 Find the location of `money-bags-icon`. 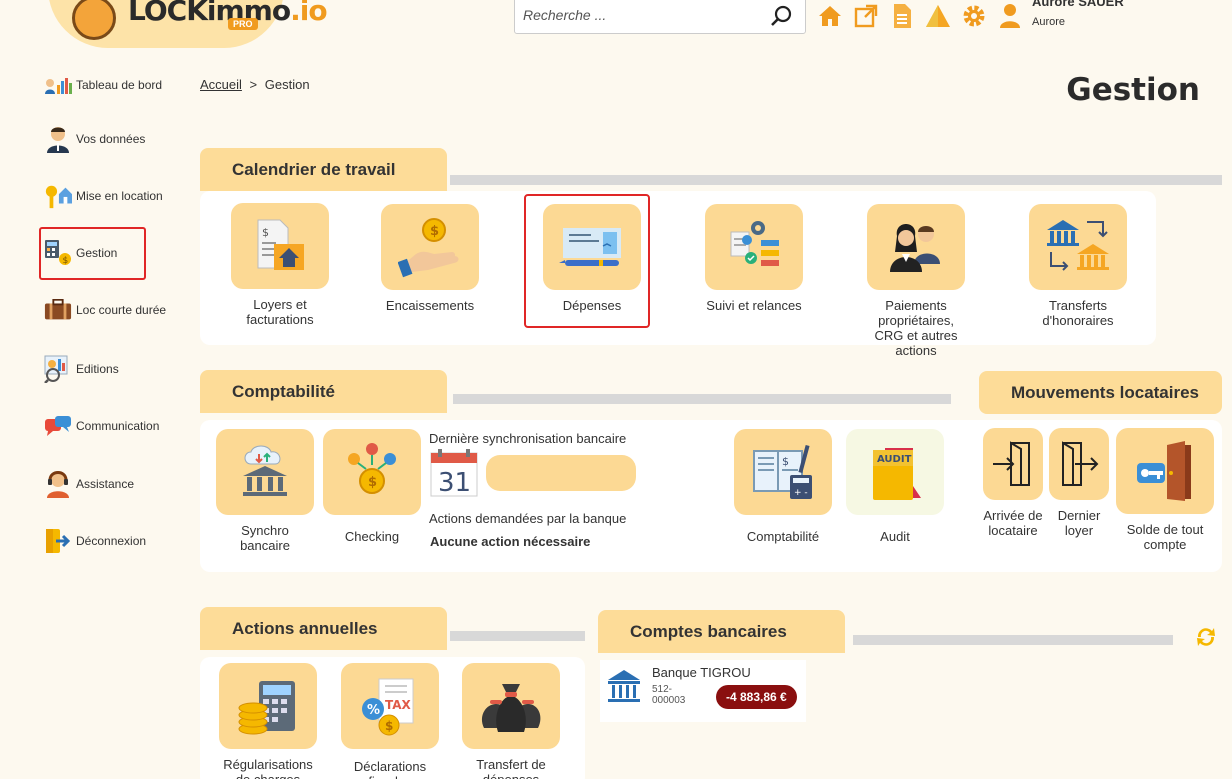

money-bags-icon is located at coordinates (511, 706).